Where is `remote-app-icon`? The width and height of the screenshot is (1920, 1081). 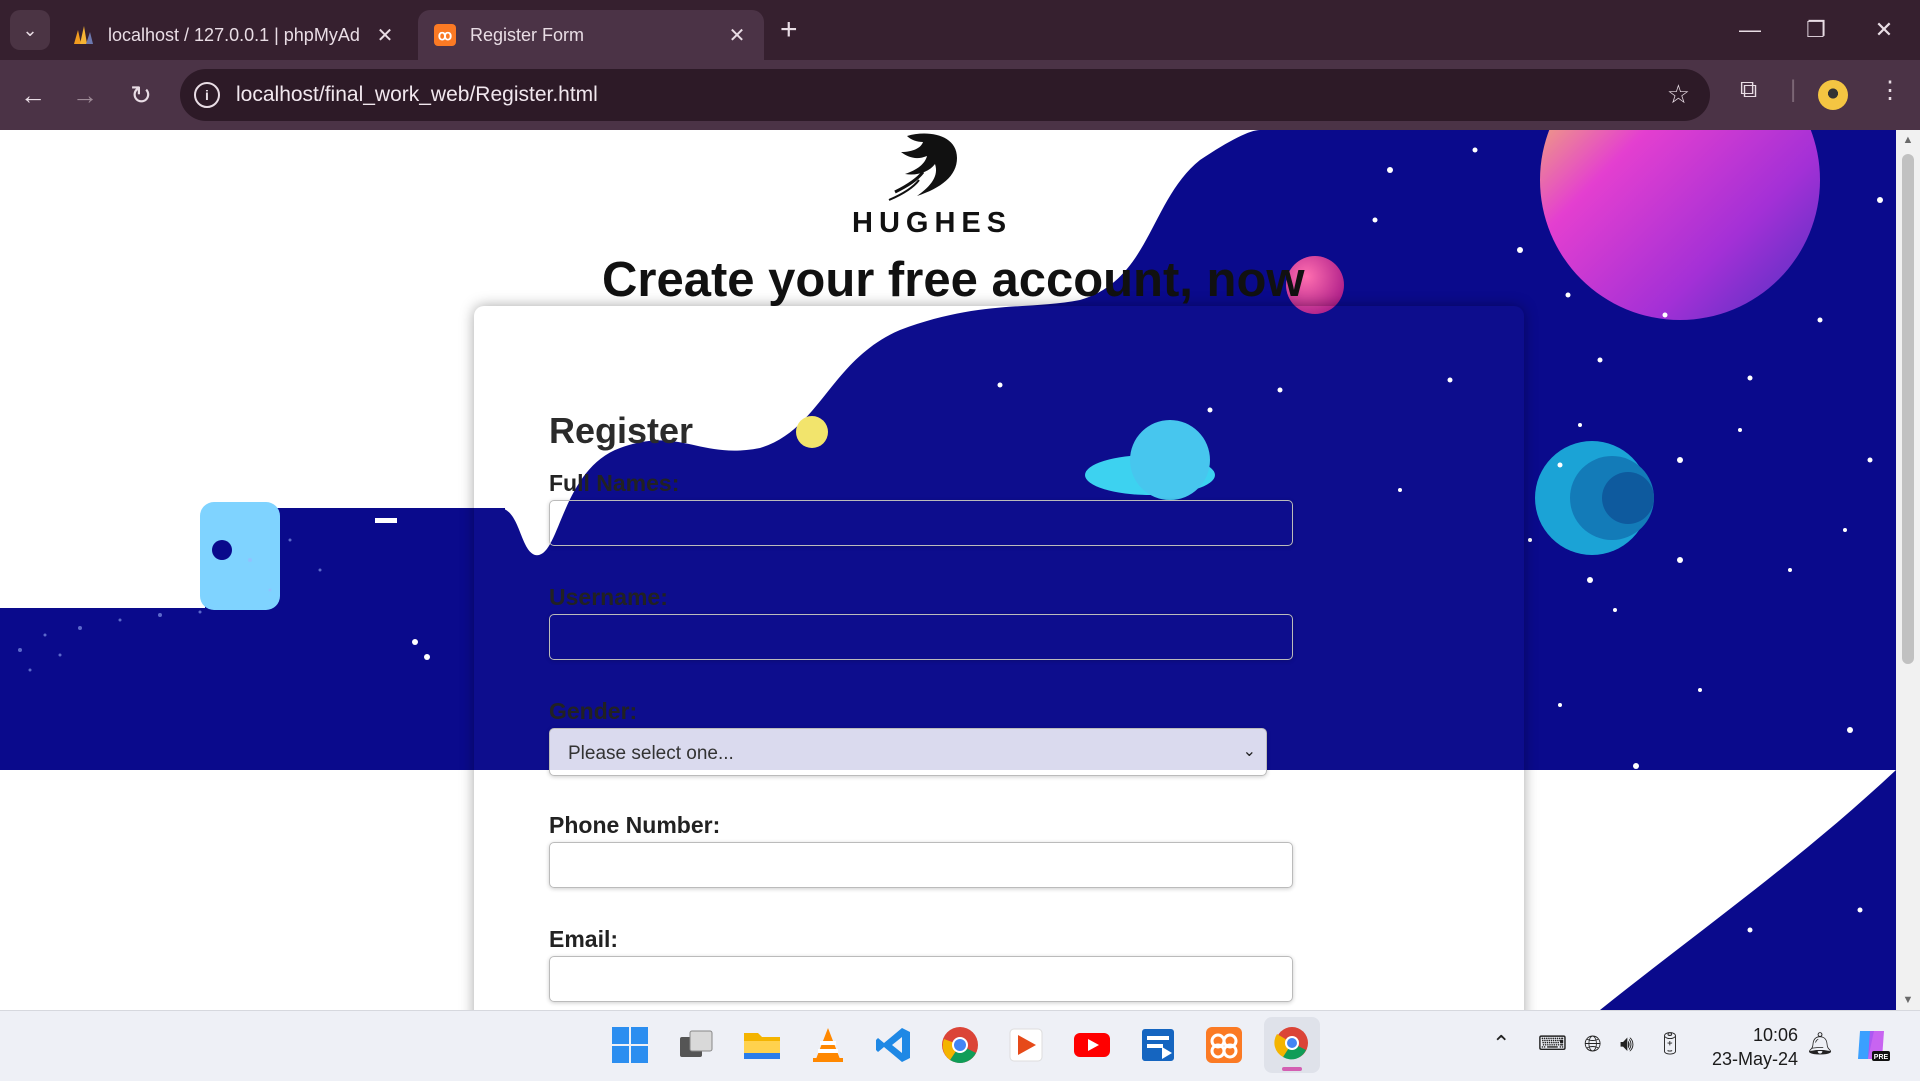
remote-app-icon is located at coordinates (1158, 1045).